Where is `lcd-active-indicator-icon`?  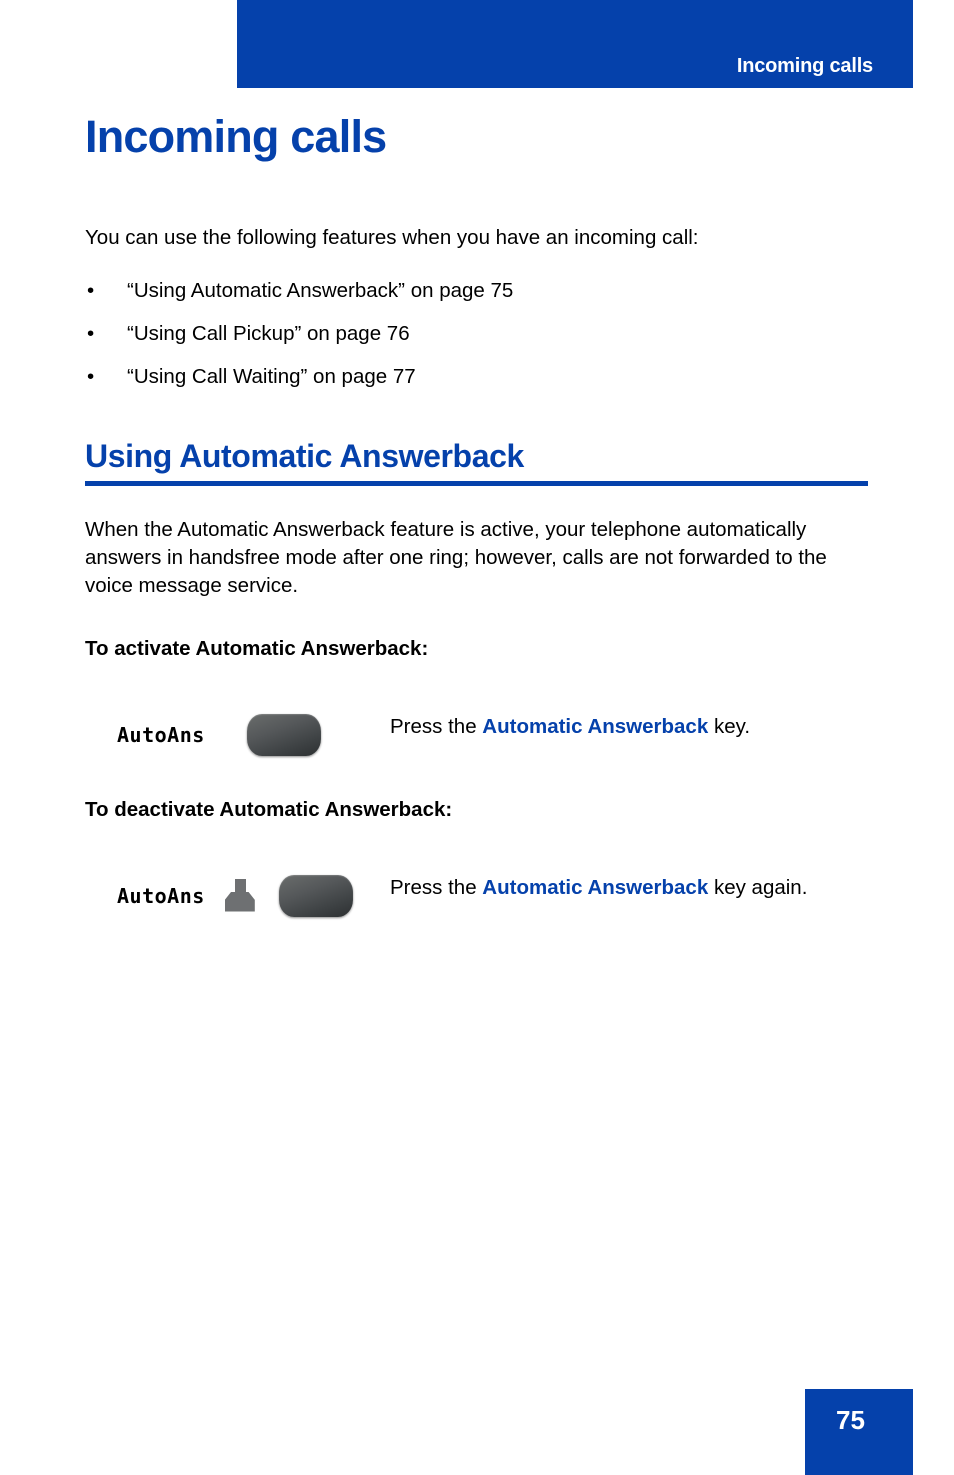 lcd-active-indicator-icon is located at coordinates (239, 895).